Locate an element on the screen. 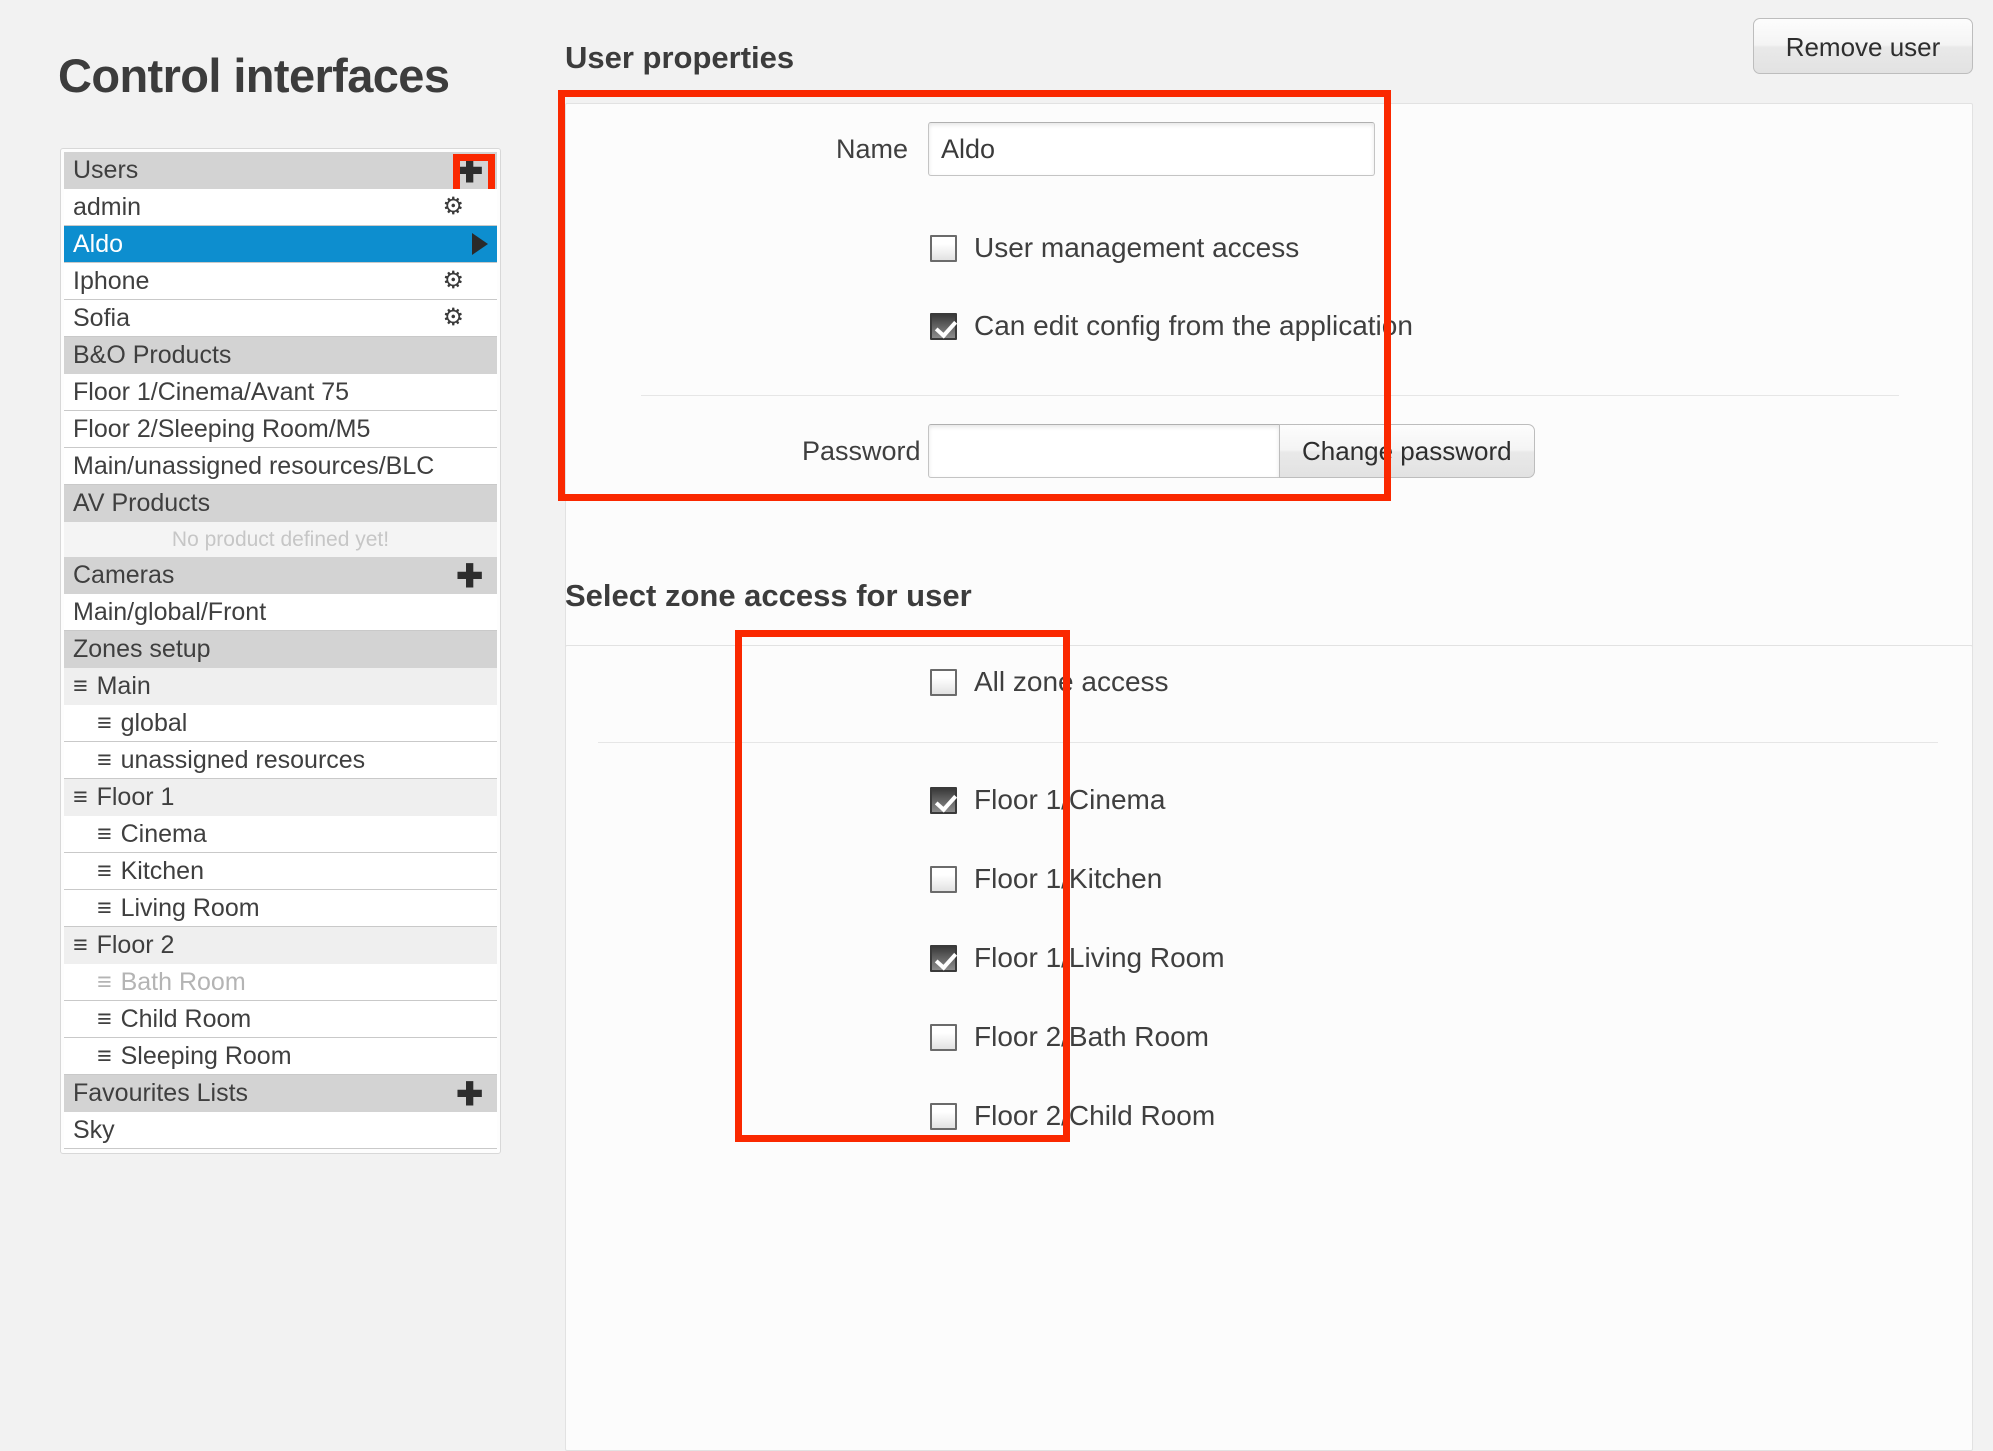  add-favourite-plus-icon: ✚ is located at coordinates (469, 1094).